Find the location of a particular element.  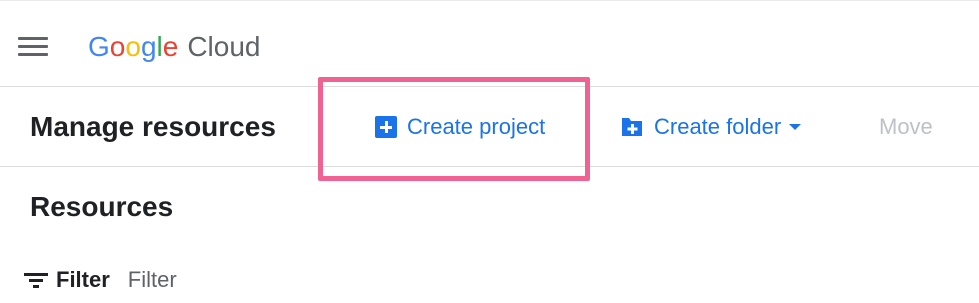

page-title: Manage resources is located at coordinates (153, 126).